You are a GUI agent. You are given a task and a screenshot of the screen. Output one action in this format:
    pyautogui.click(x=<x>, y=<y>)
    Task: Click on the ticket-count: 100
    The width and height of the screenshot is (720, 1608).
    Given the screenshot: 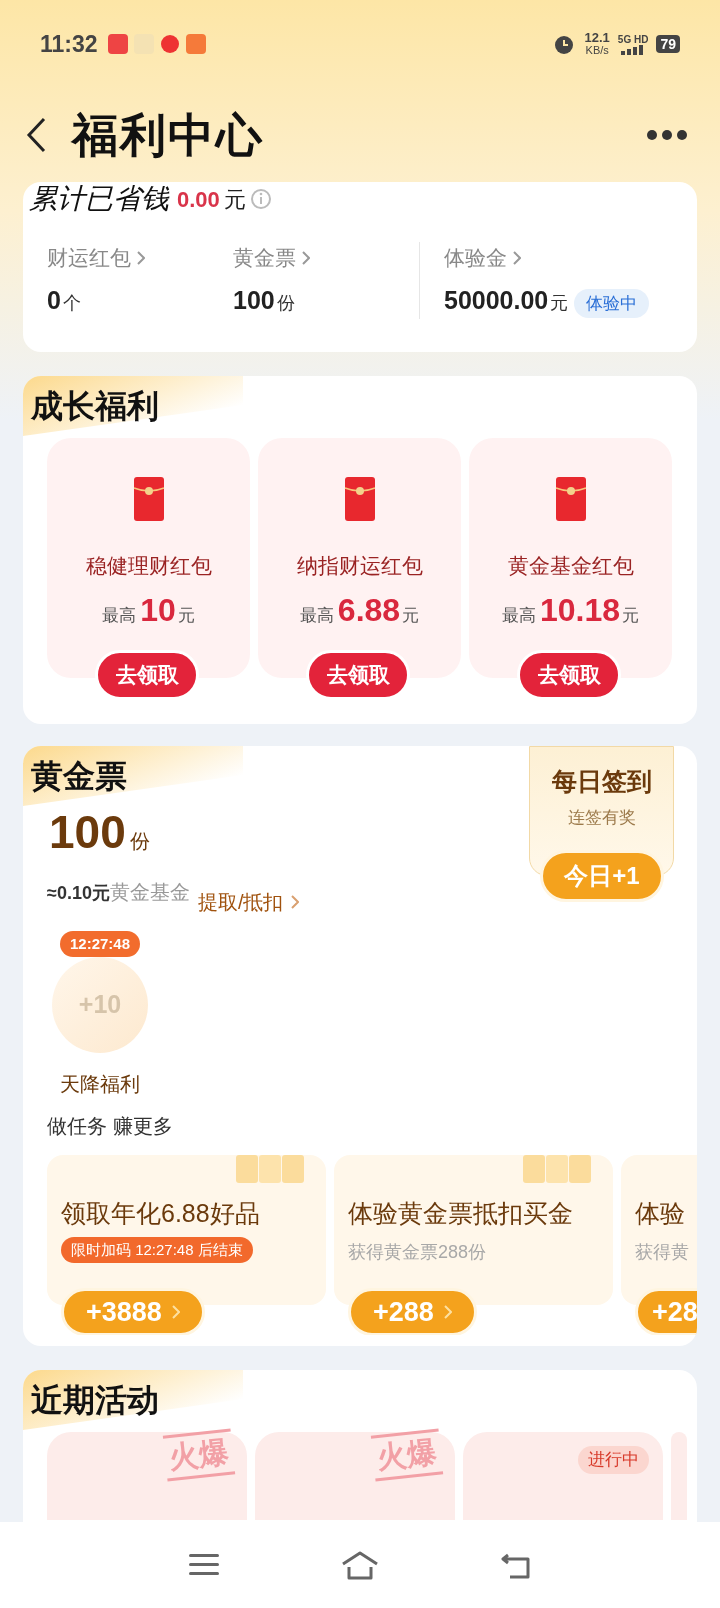 What is the action you would take?
    pyautogui.click(x=87, y=832)
    